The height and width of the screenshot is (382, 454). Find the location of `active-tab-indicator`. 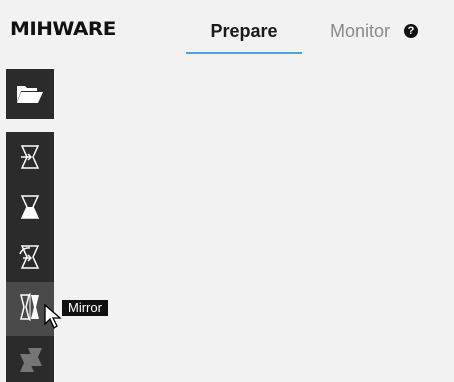

active-tab-indicator is located at coordinates (244, 53).